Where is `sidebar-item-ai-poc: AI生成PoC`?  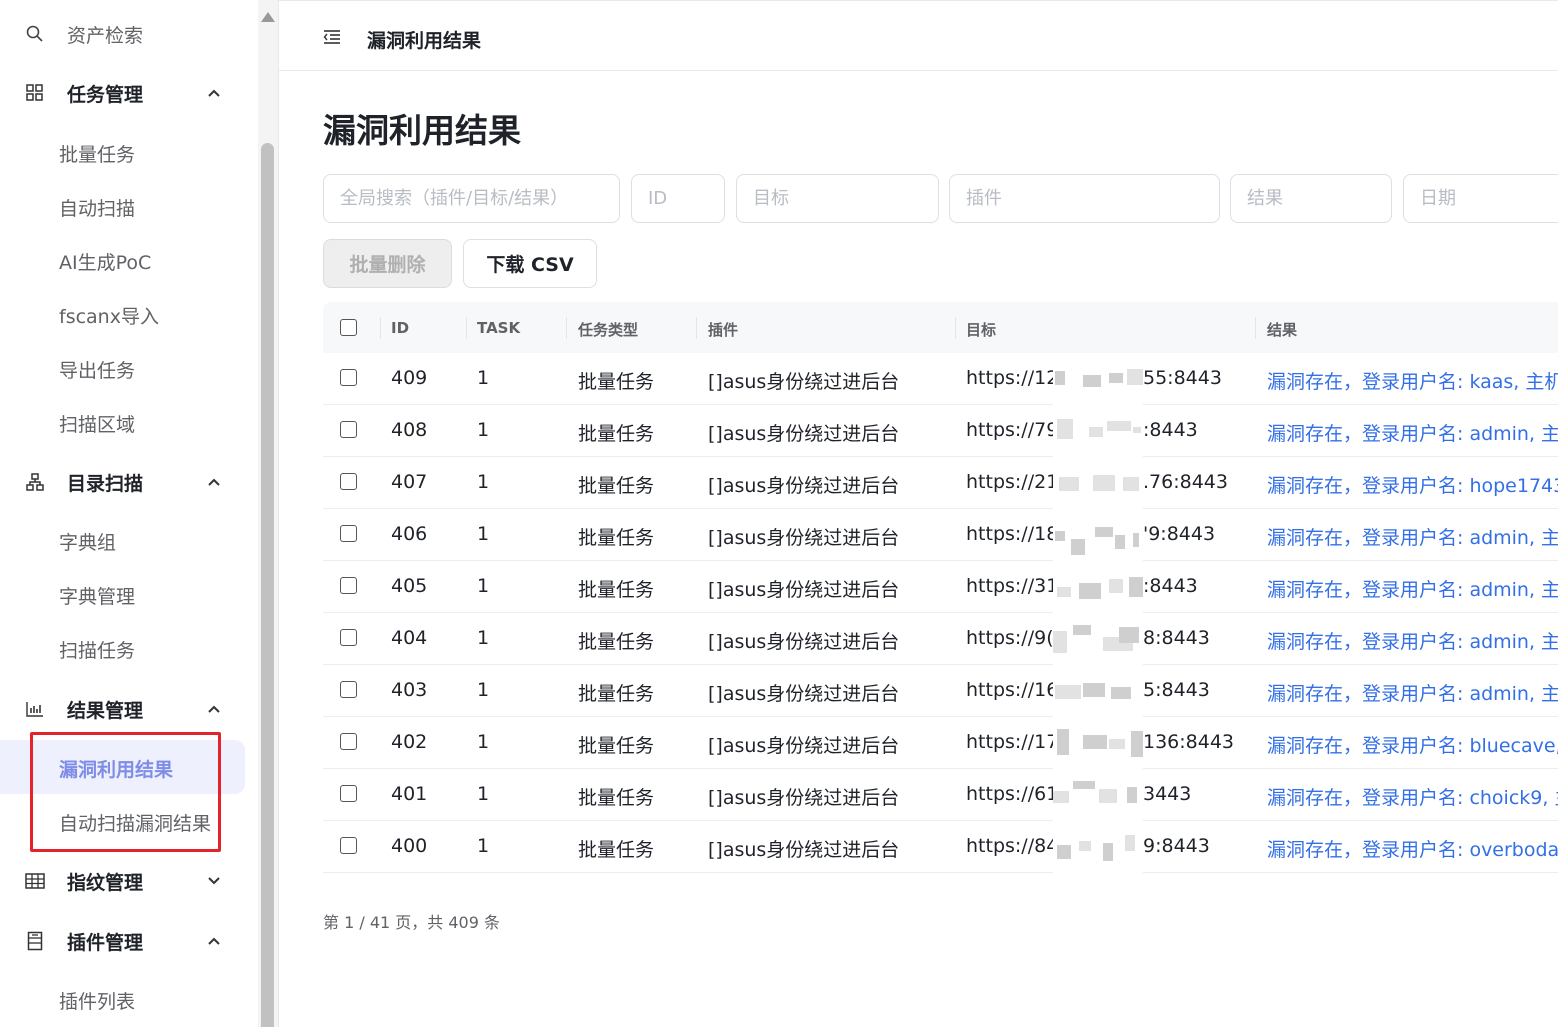
sidebar-item-ai-poc: AI生成PoC is located at coordinates (129, 261).